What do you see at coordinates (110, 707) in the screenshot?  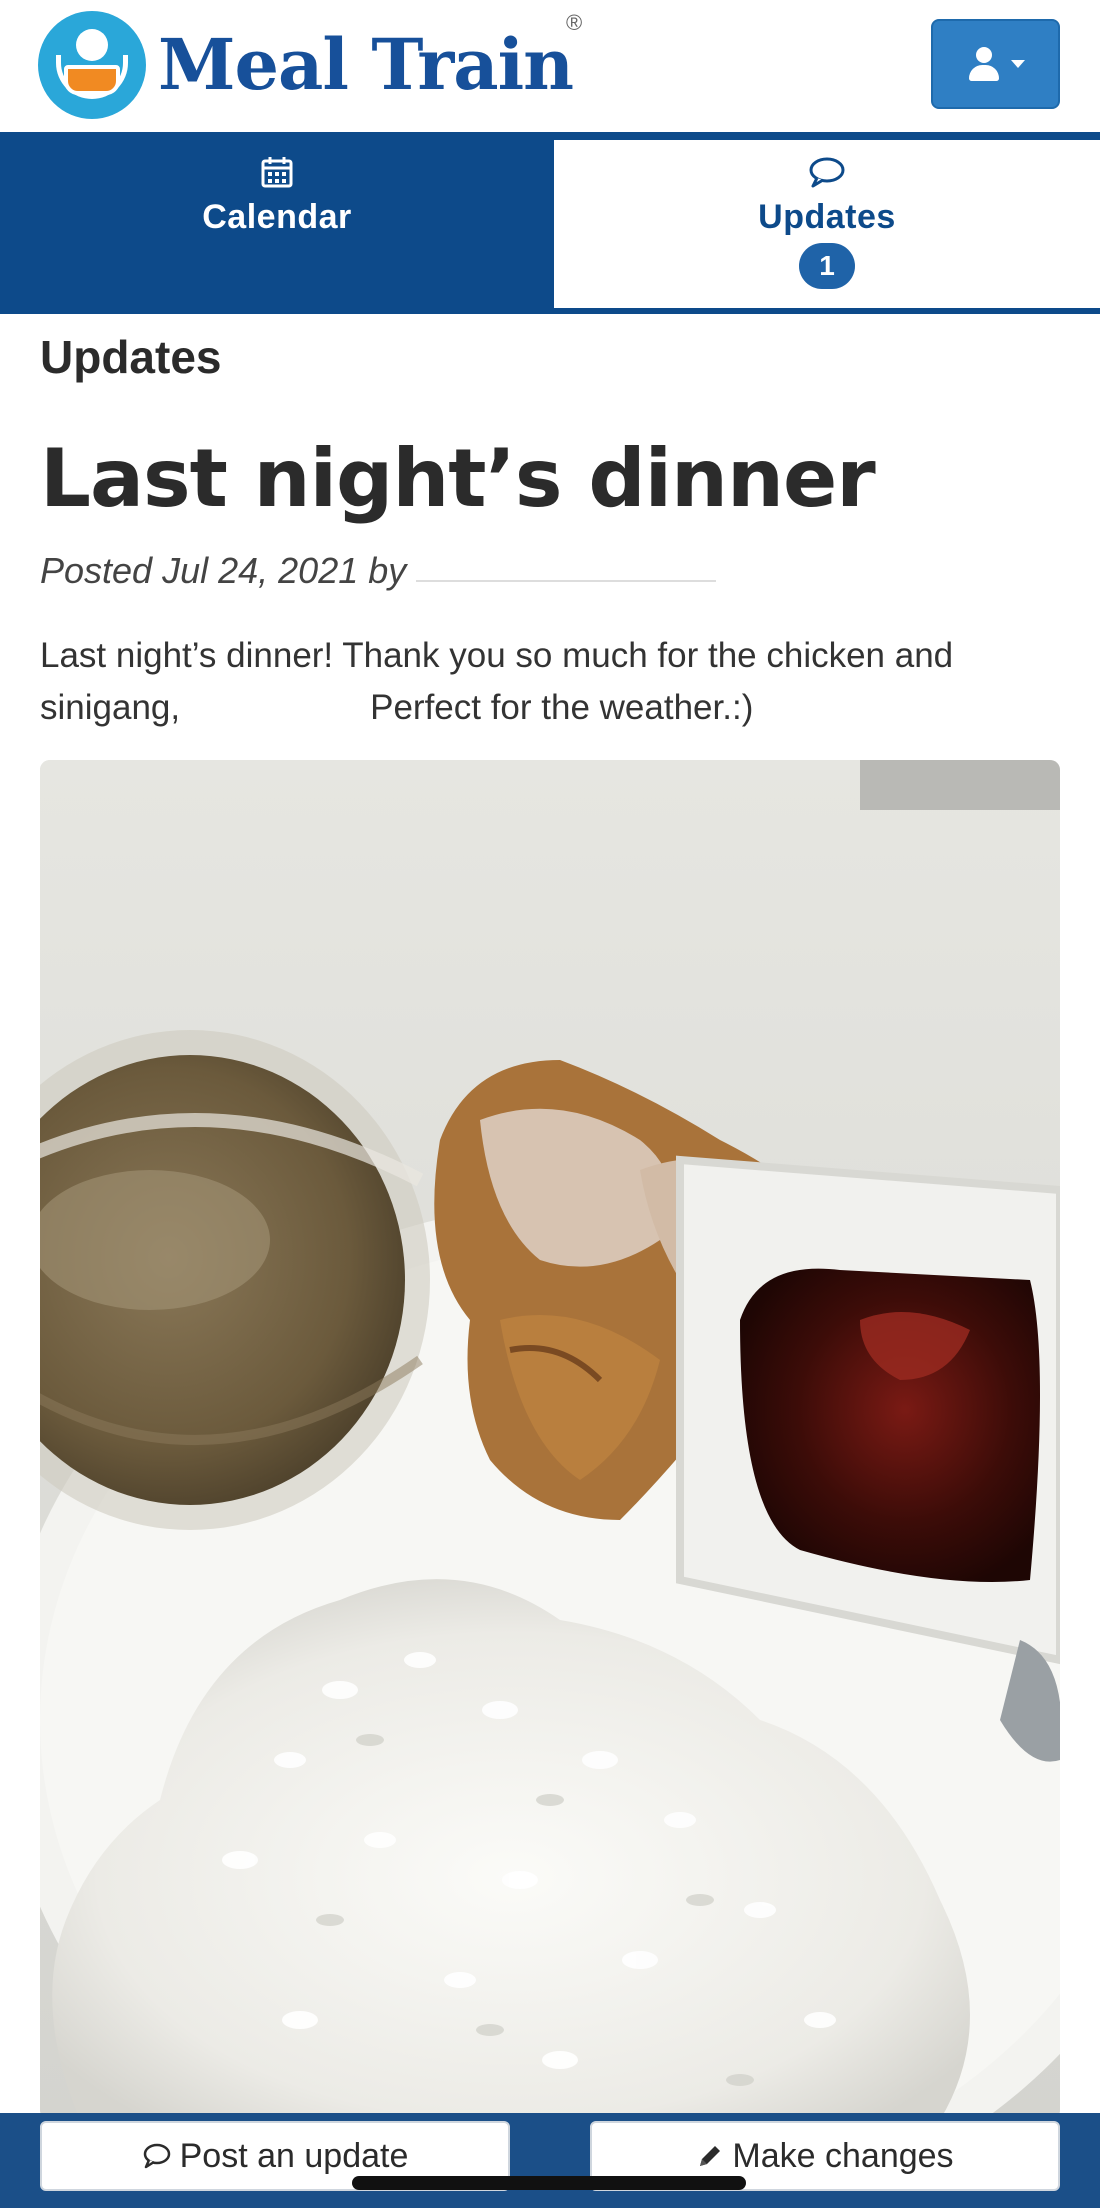 I see `post-body-line-2-start: sinigang,` at bounding box center [110, 707].